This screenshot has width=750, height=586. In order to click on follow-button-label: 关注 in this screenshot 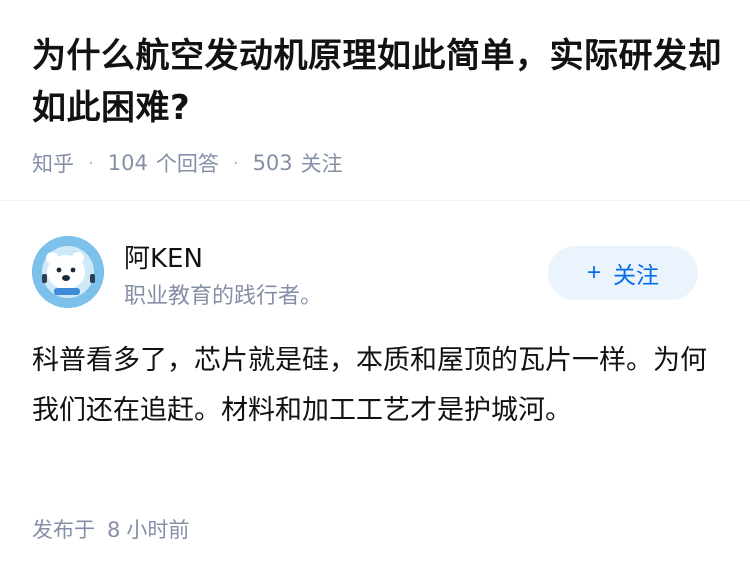, I will do `click(636, 275)`.